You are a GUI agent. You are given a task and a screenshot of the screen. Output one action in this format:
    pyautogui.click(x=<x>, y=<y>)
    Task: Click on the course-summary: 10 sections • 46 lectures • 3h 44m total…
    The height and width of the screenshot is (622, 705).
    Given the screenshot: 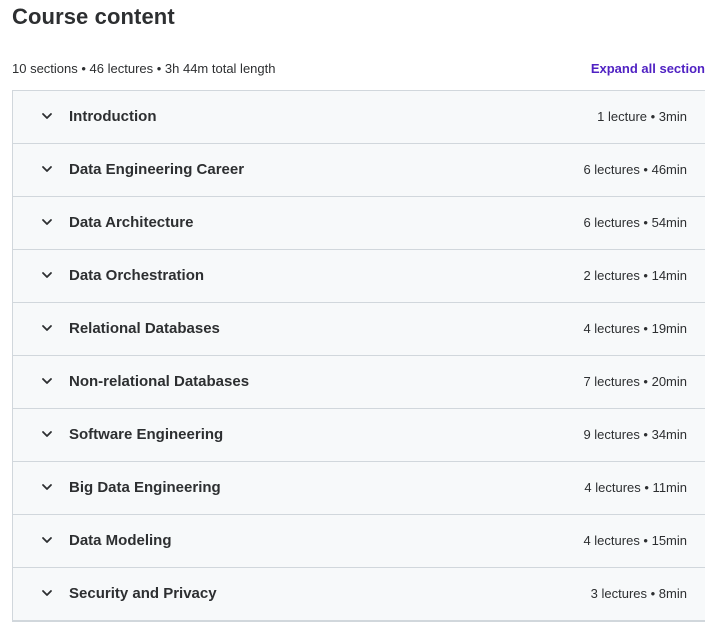 What is the action you would take?
    pyautogui.click(x=144, y=68)
    